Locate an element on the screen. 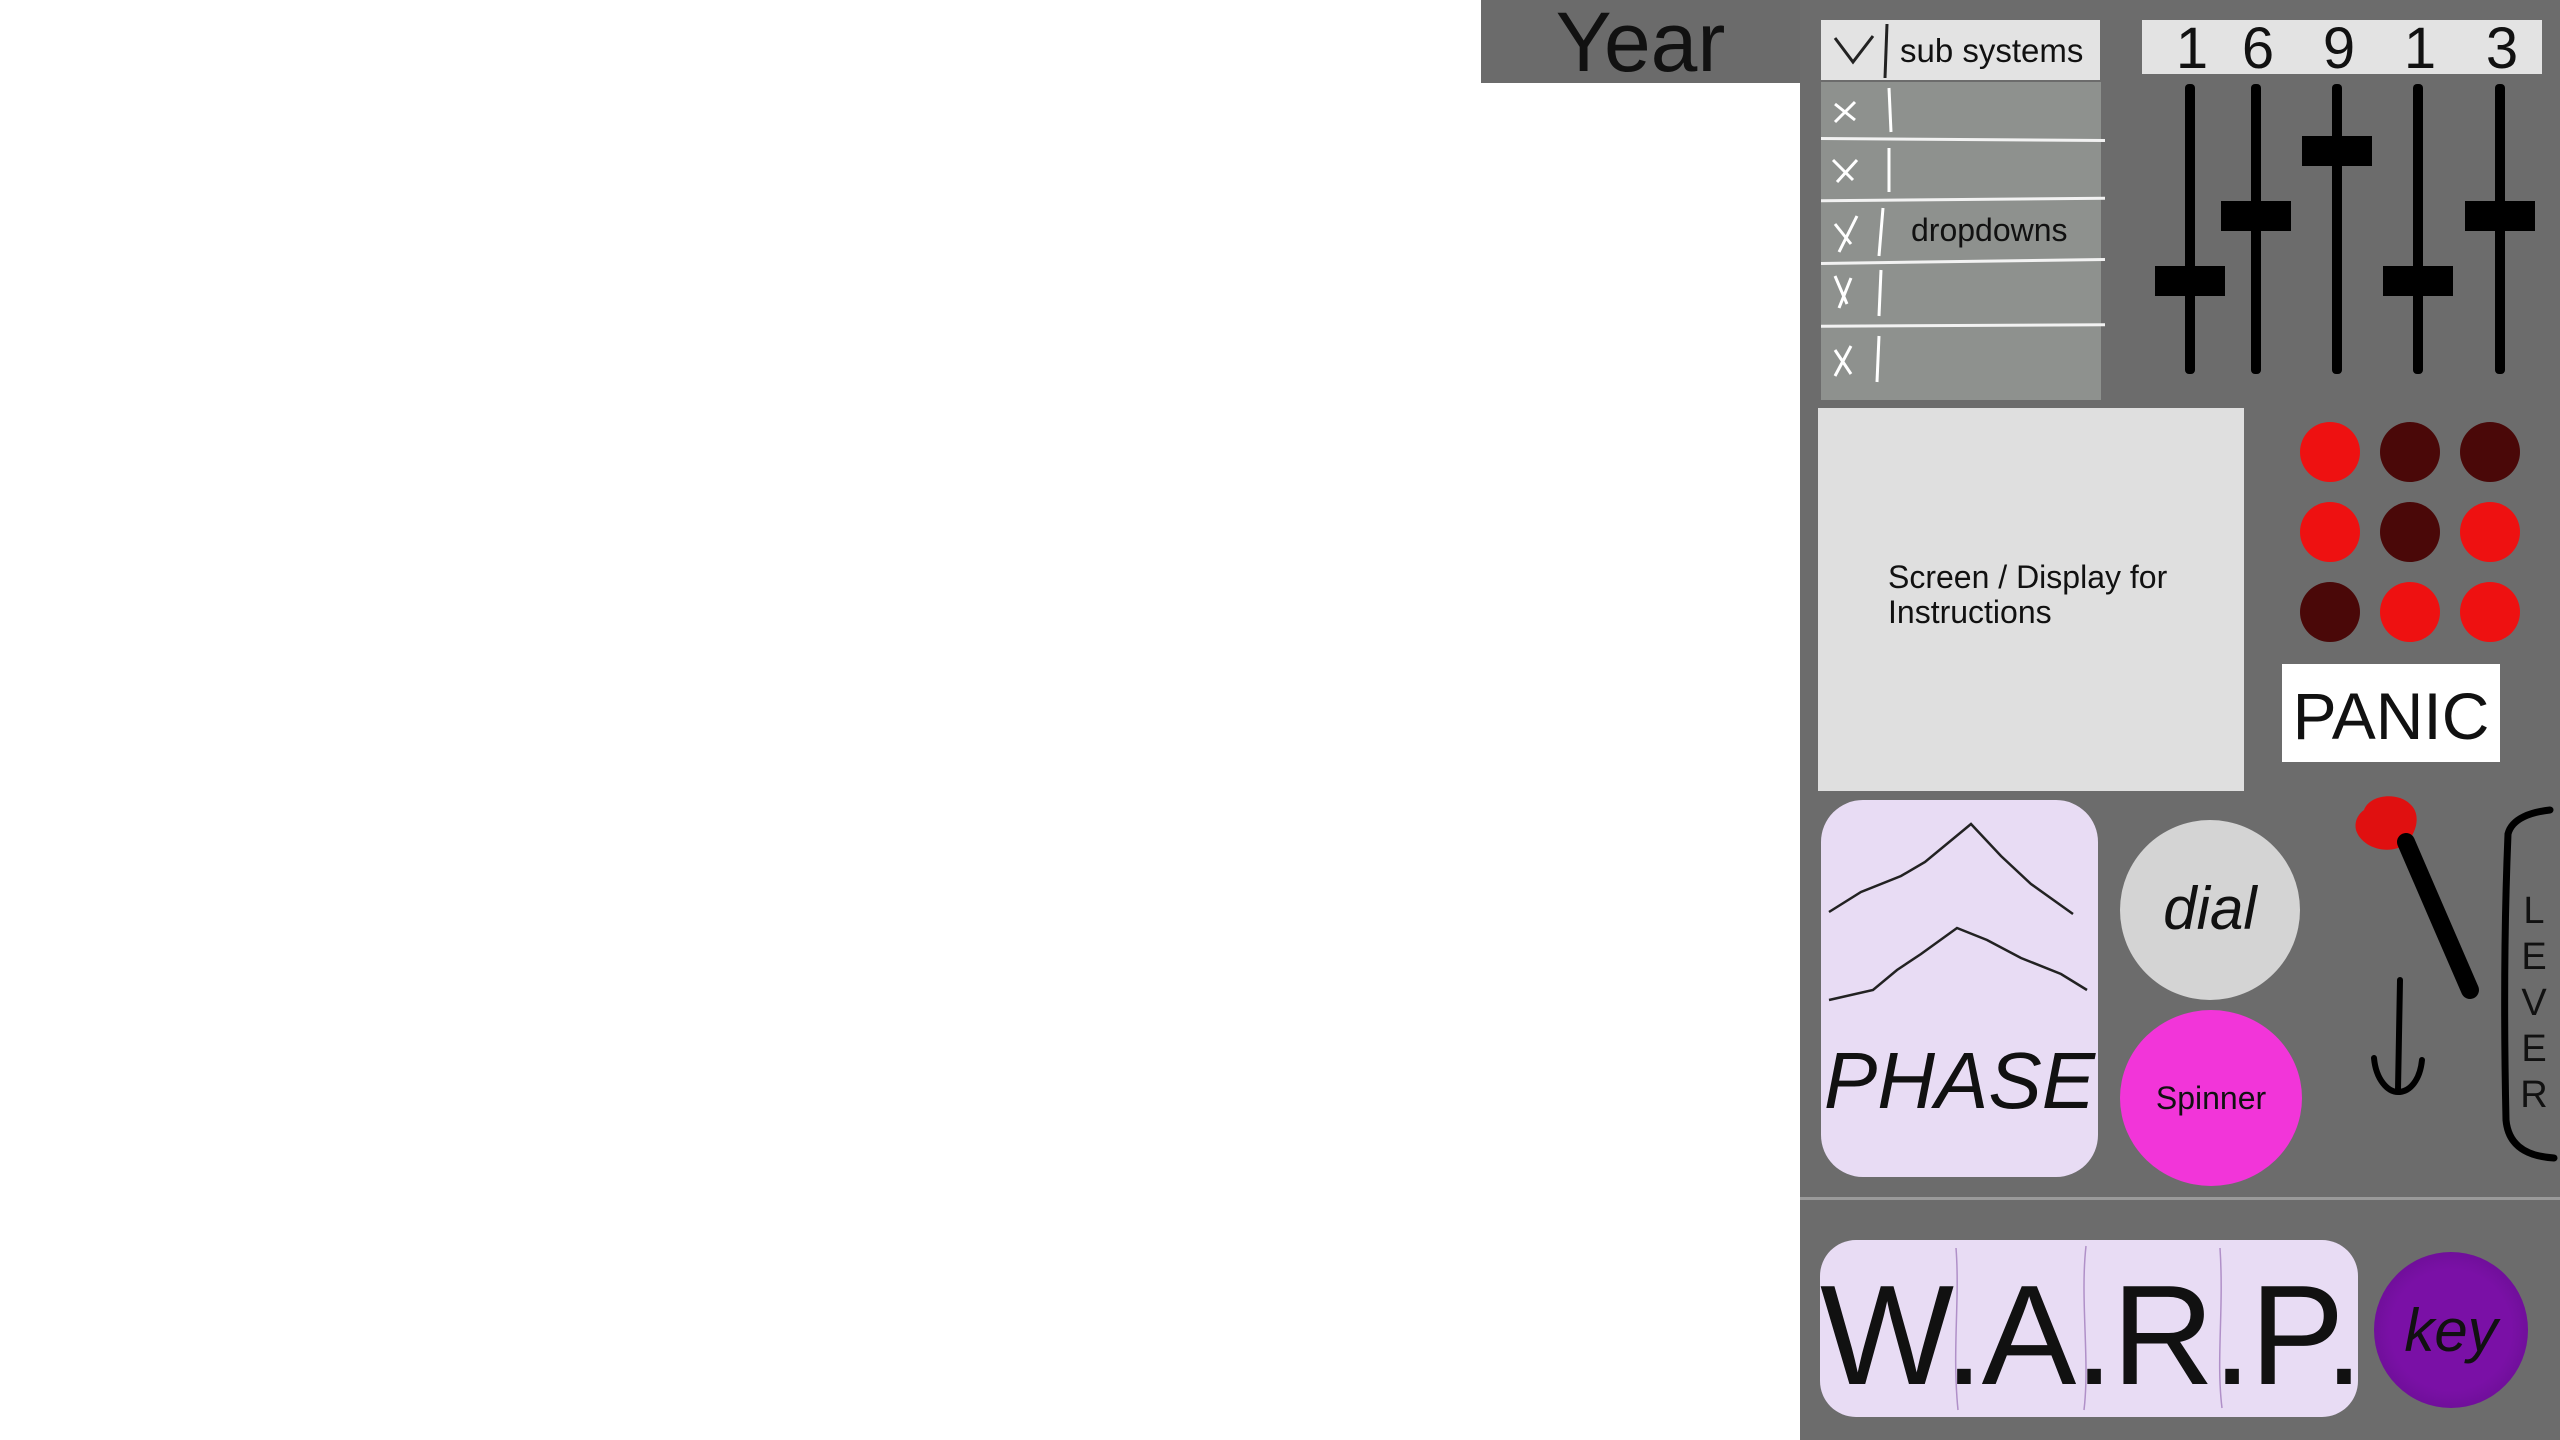 The height and width of the screenshot is (1440, 2560). panel-divider is located at coordinates (2180, 1198).